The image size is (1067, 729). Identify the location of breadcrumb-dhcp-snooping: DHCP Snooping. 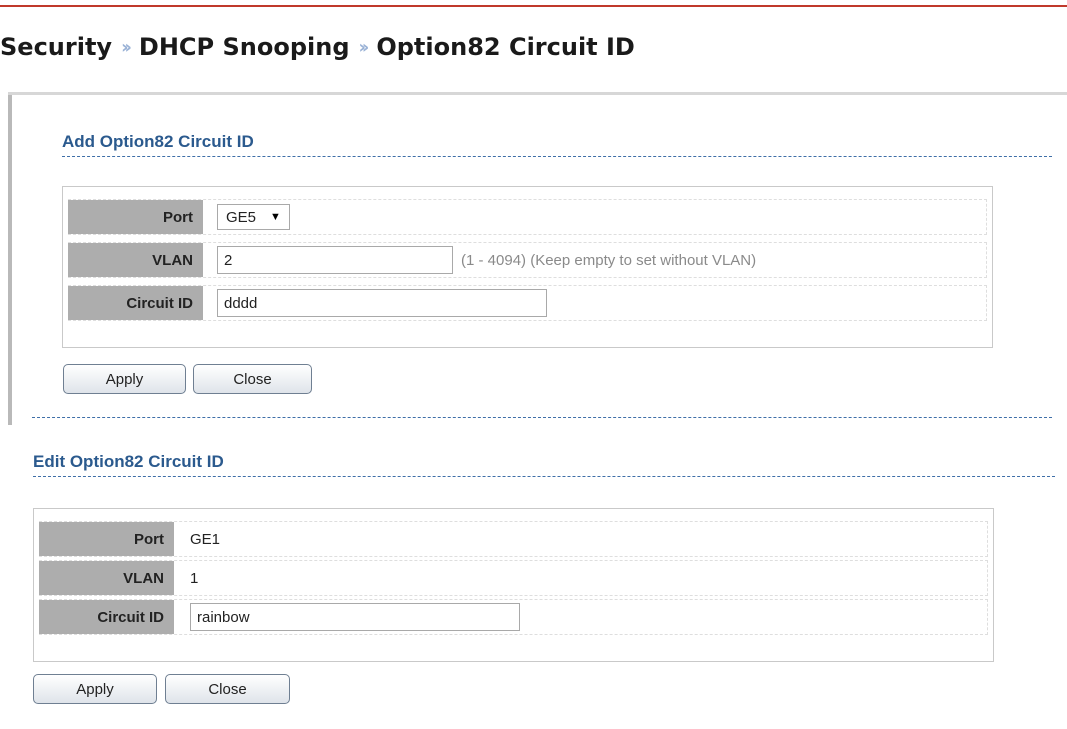
(244, 47).